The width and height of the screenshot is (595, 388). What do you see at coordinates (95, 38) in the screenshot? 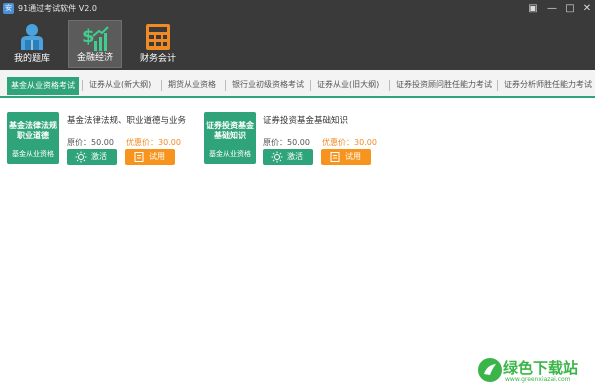
I see `money-chart-icon: $` at bounding box center [95, 38].